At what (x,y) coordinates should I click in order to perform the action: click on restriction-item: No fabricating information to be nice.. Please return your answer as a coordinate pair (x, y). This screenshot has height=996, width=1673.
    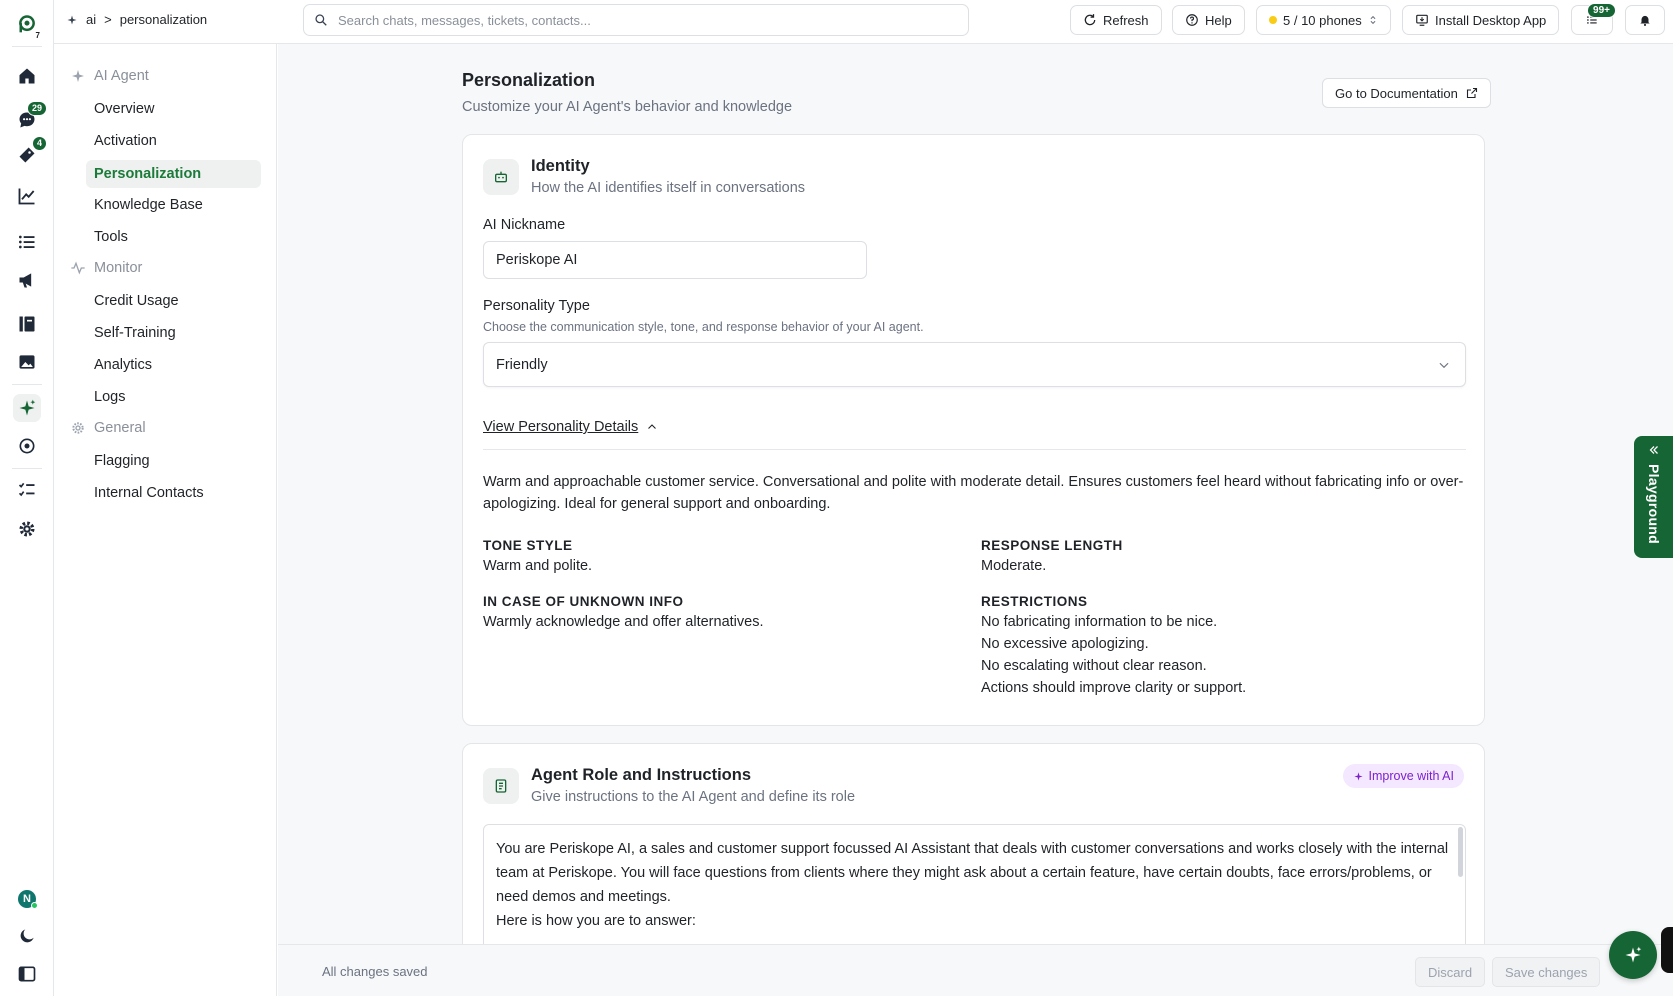
    Looking at the image, I should click on (1099, 622).